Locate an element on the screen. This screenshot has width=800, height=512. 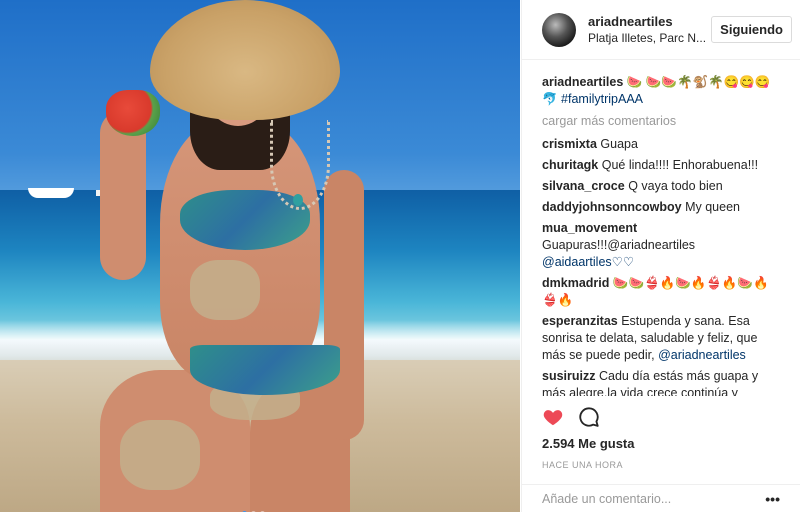
comment-input is located at coordinates (654, 498).